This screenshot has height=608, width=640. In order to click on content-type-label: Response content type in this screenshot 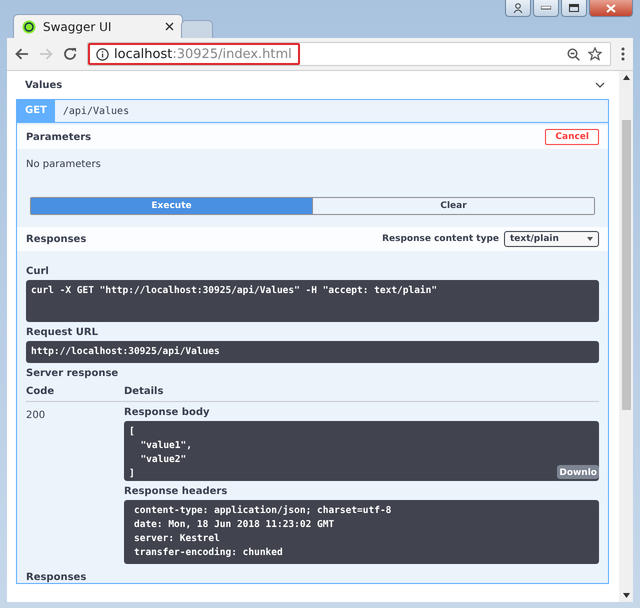, I will do `click(440, 239)`.